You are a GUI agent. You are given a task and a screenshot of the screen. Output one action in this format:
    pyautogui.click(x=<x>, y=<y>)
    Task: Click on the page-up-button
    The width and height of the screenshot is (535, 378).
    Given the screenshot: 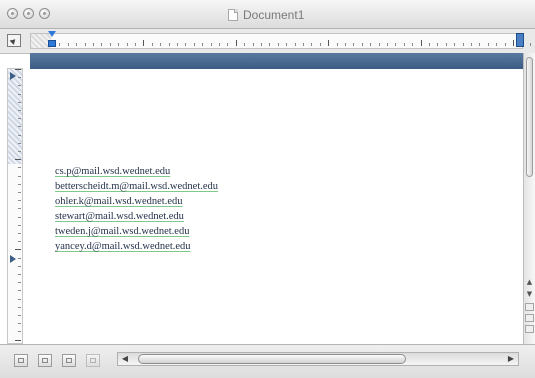 What is the action you would take?
    pyautogui.click(x=529, y=307)
    